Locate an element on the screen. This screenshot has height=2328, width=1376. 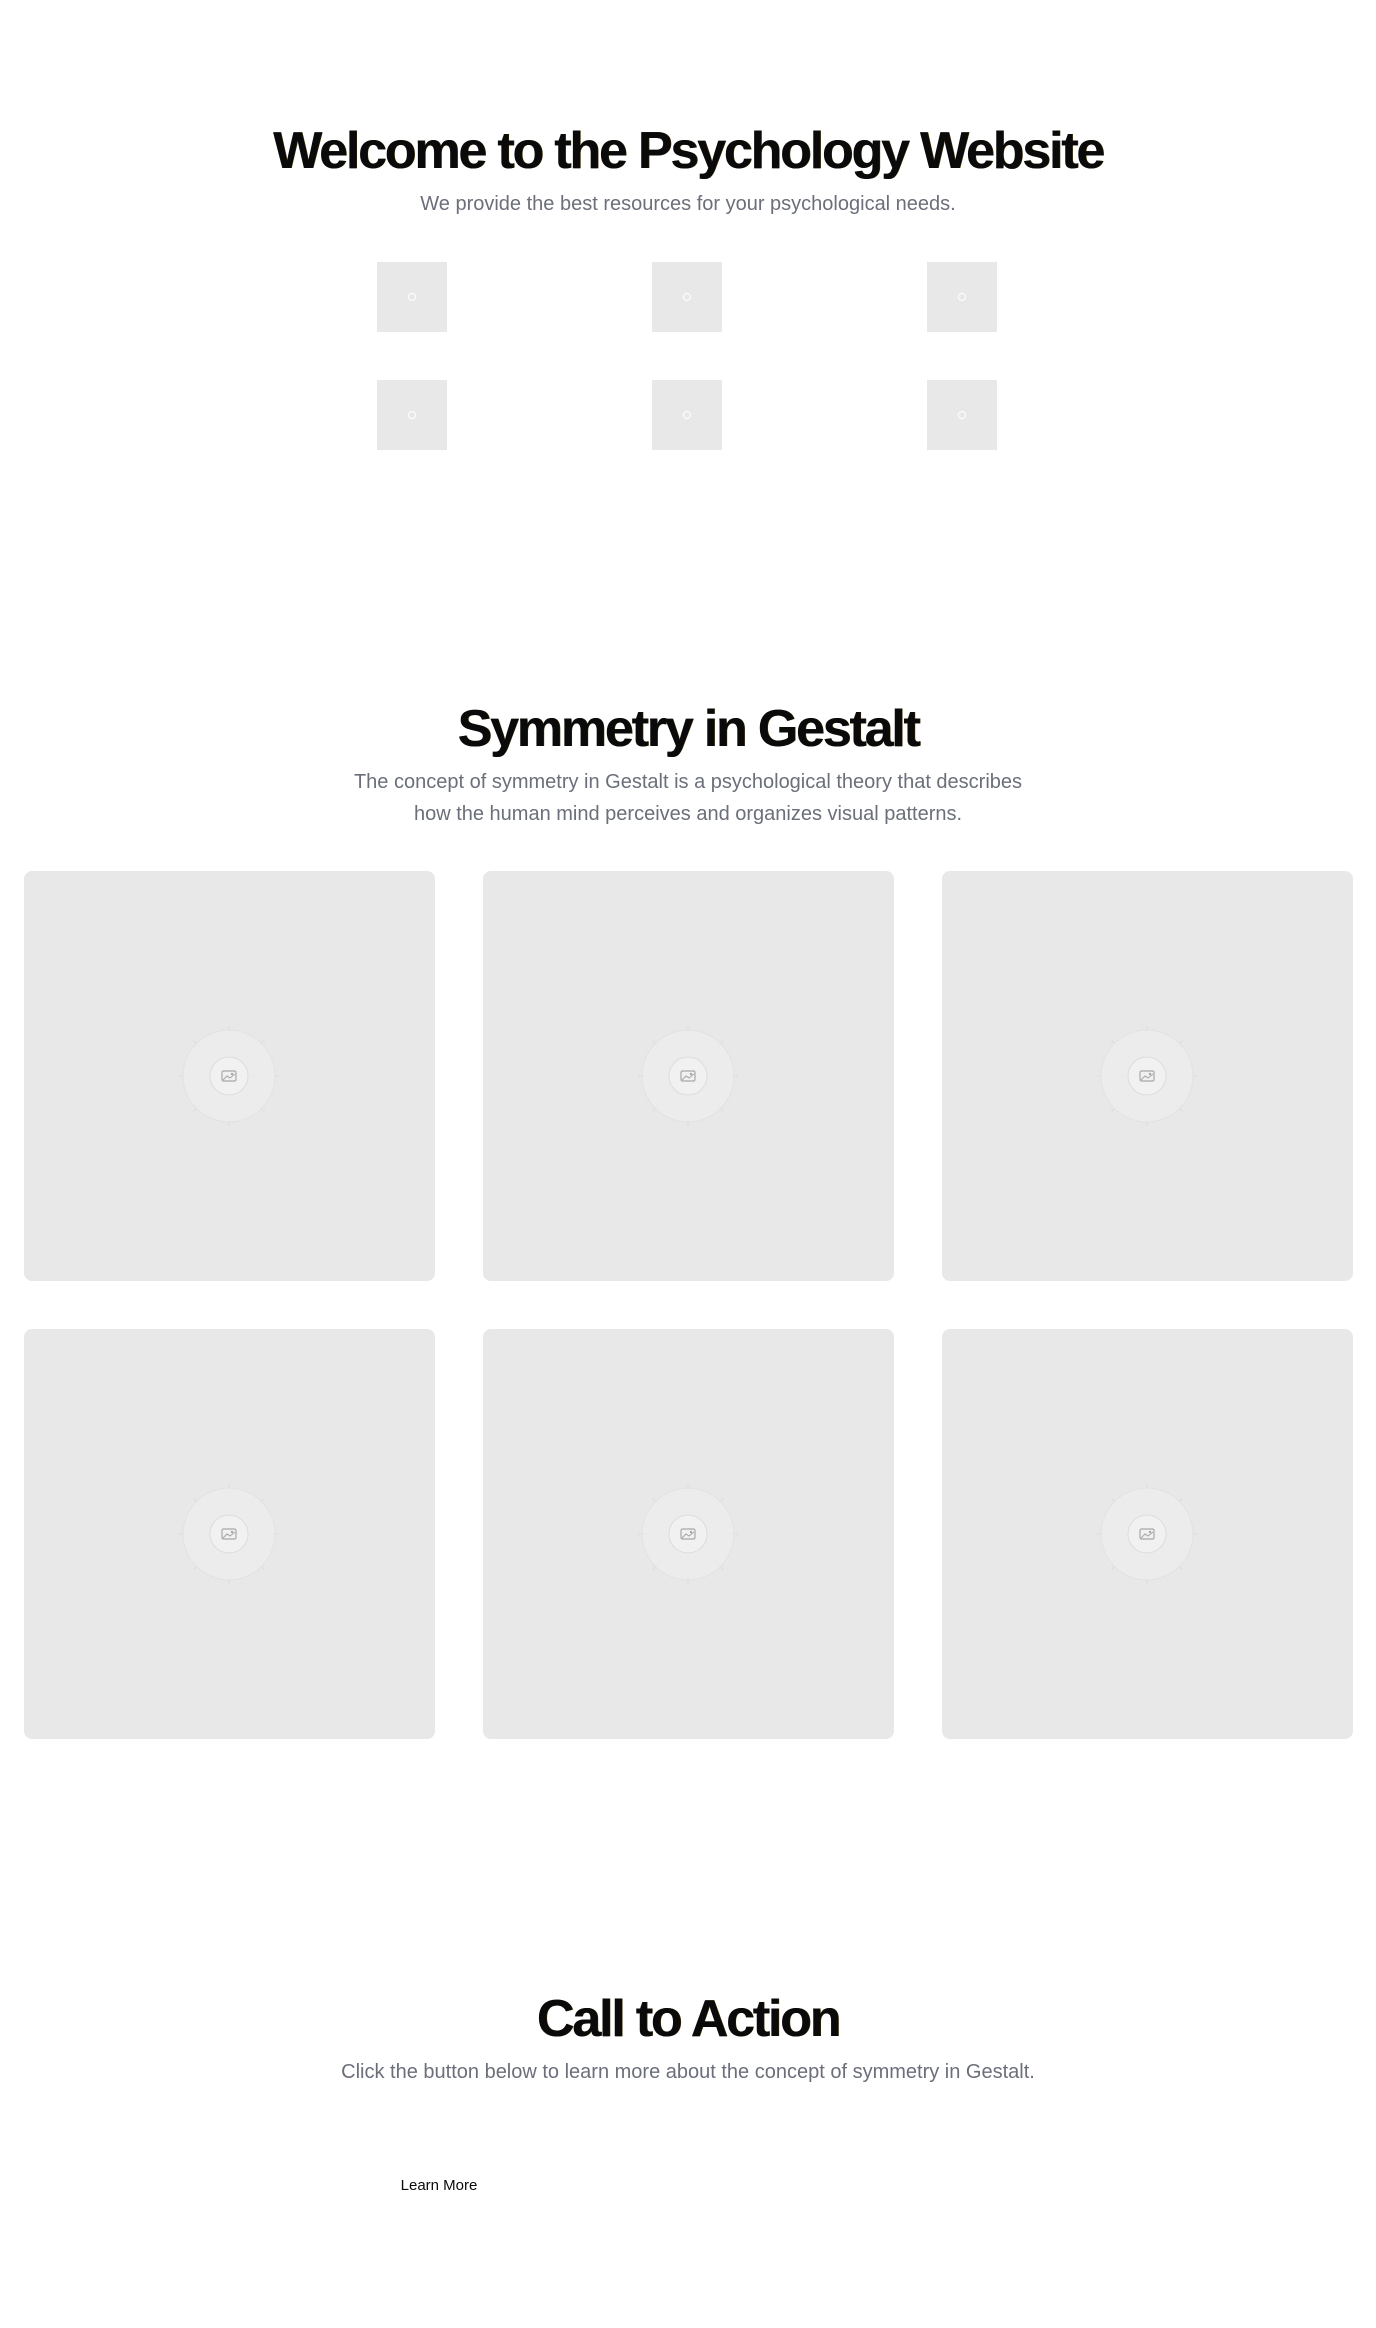
gestalt-title: Symmetry in Gestalt is located at coordinates (688, 729).